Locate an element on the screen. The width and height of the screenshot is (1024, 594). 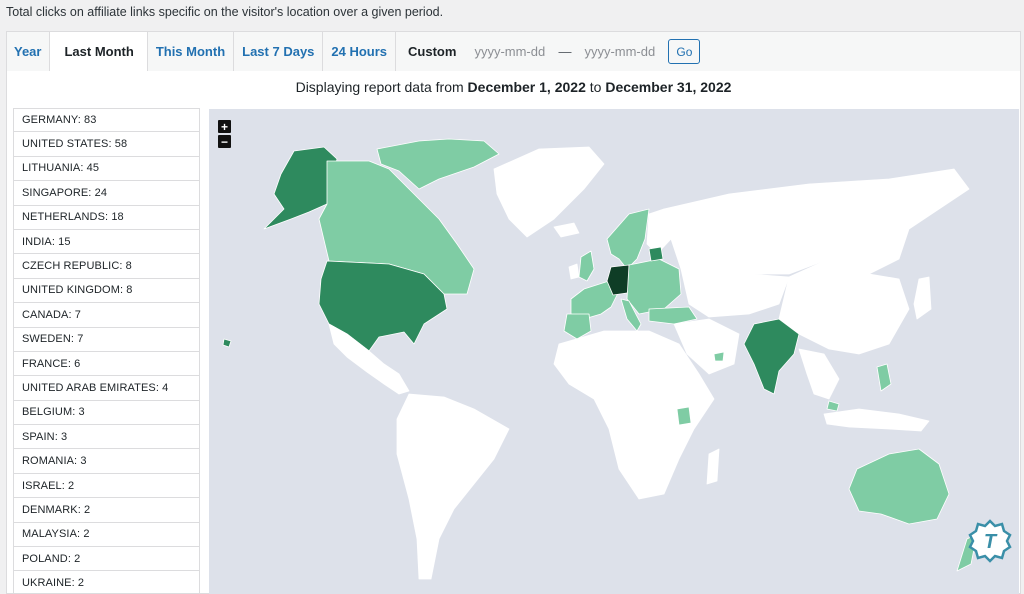
list-item: GERMANY: 83 is located at coordinates (106, 120).